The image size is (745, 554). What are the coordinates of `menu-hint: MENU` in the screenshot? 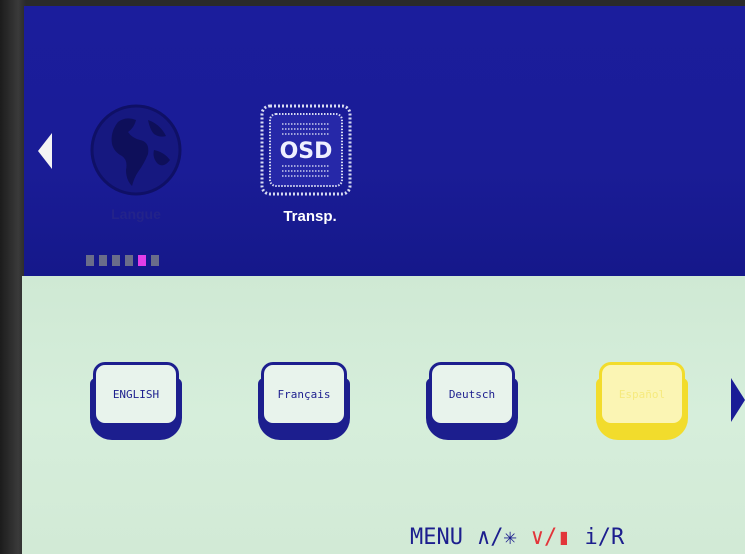 It's located at (436, 537).